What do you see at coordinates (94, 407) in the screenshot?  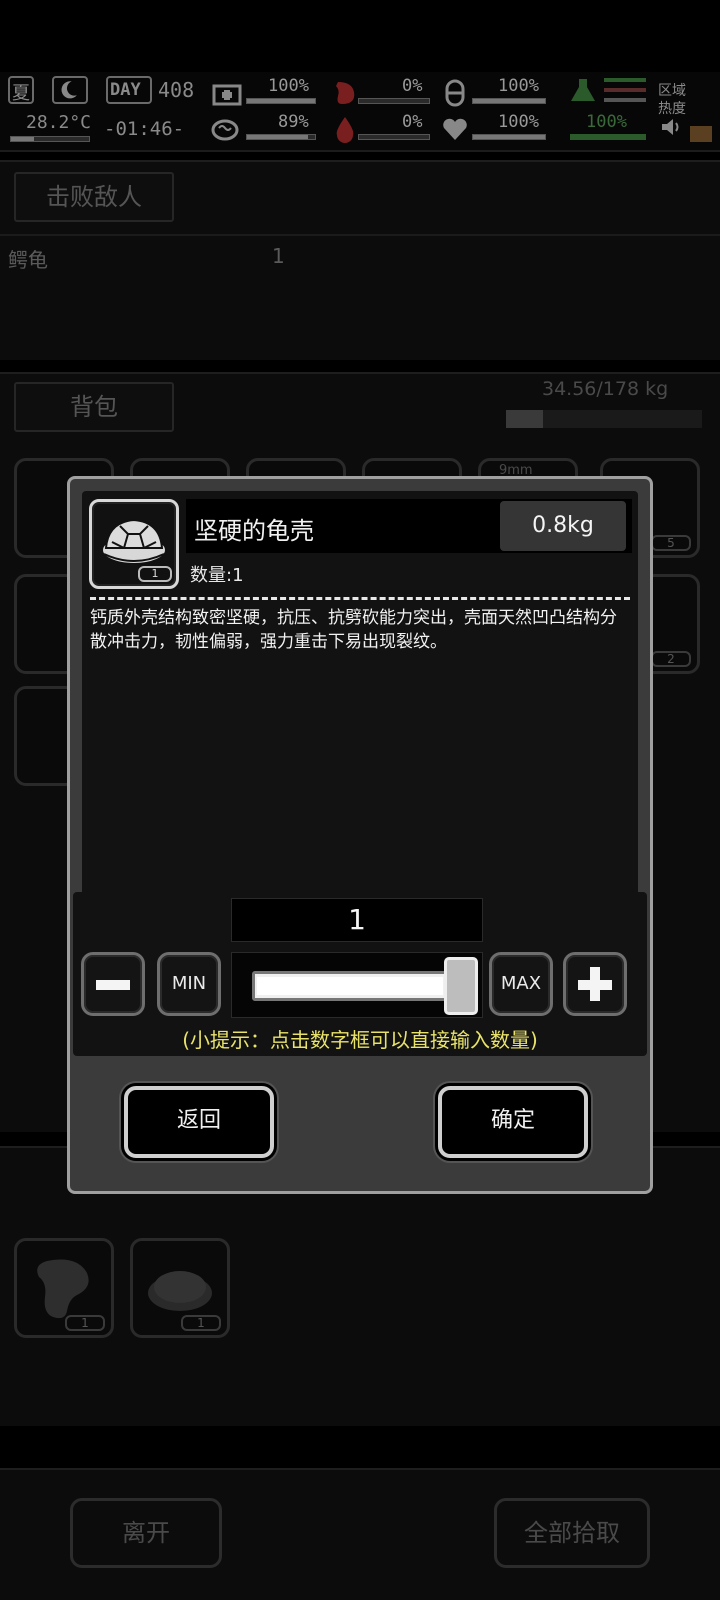 I see `backpack-tab: 背包` at bounding box center [94, 407].